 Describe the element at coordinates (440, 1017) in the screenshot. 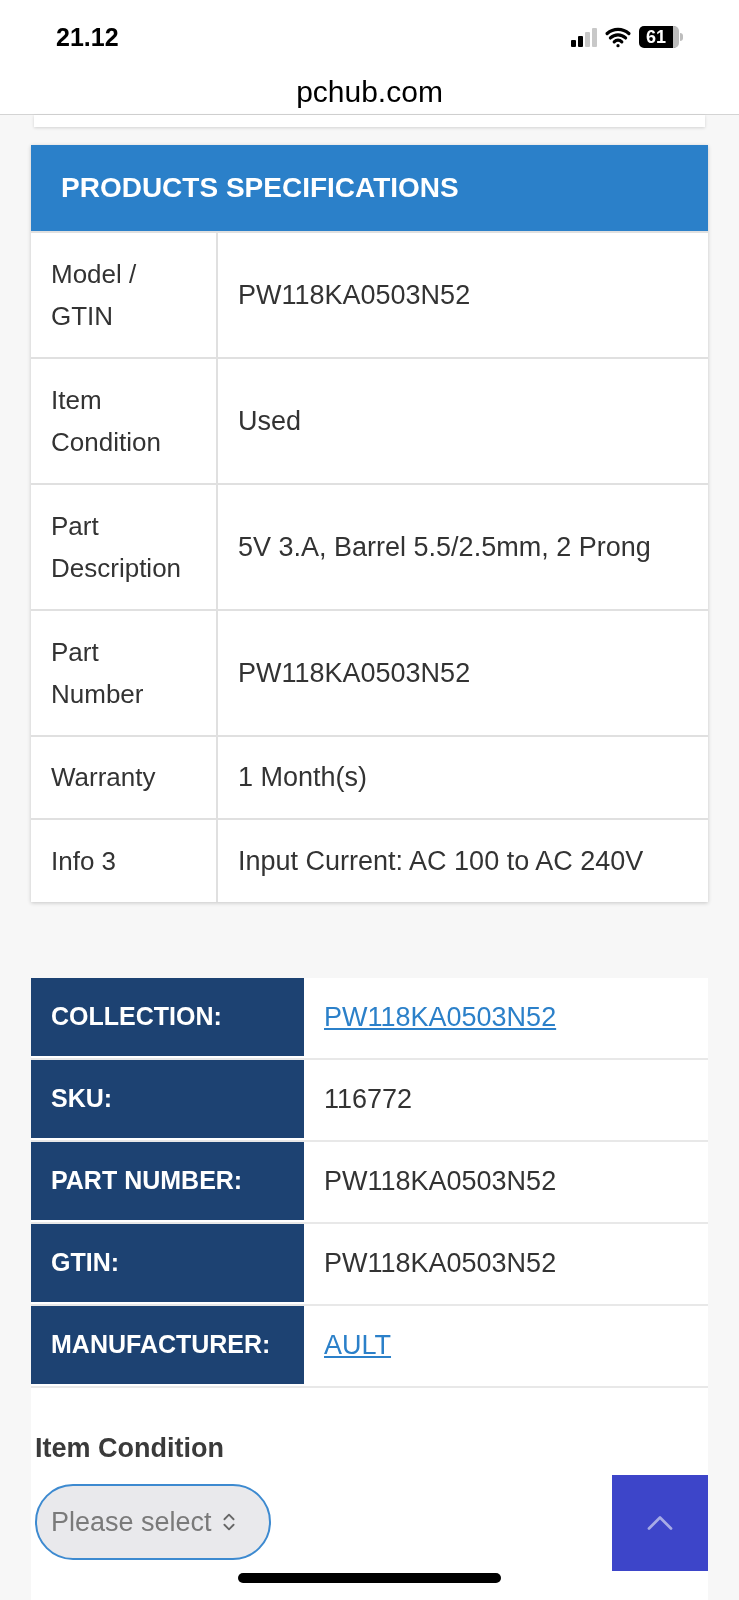

I see `detail-link: PW118KA0503N52` at that location.